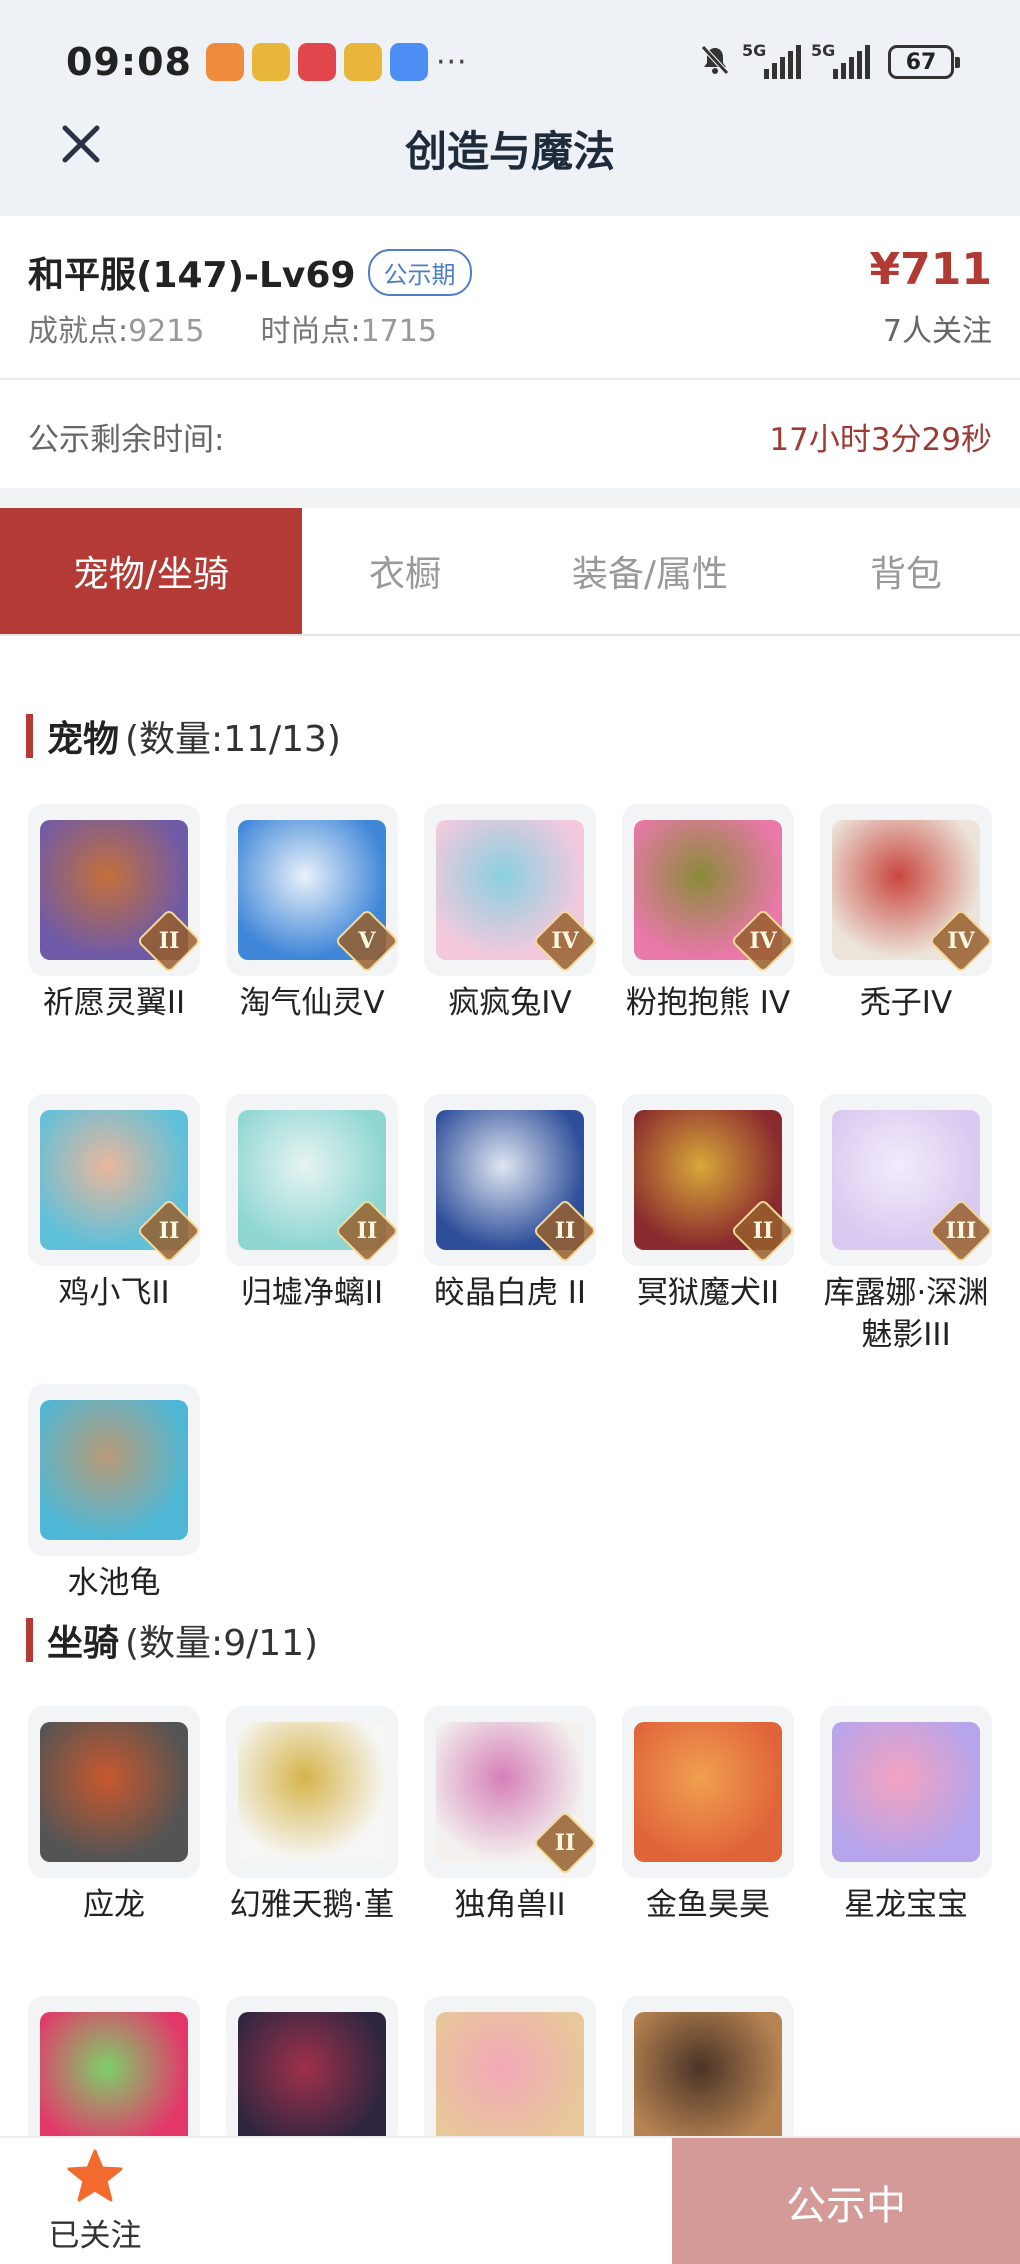  Describe the element at coordinates (906, 1314) in the screenshot. I see `pet-name: 库露娜·深渊魅影III` at that location.